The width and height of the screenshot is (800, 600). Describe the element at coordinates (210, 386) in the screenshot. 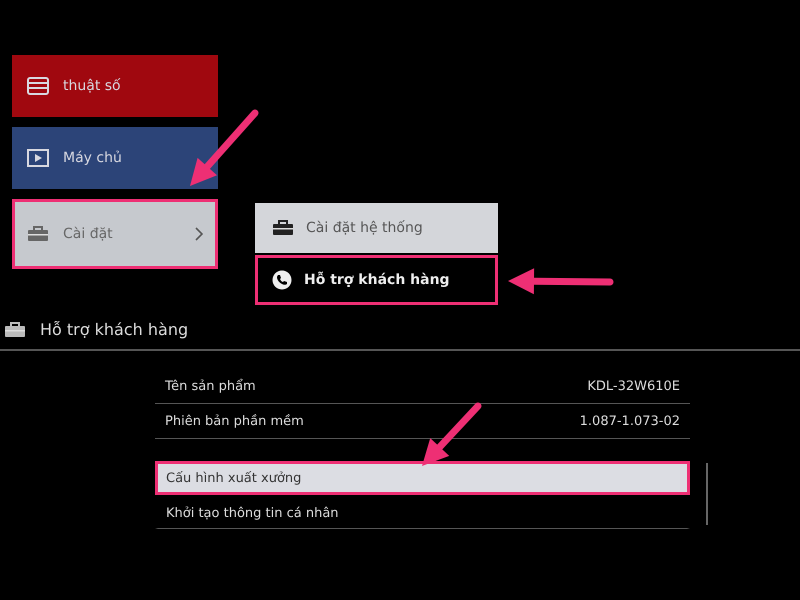

I see `info-label: Tên sản phẩm` at that location.